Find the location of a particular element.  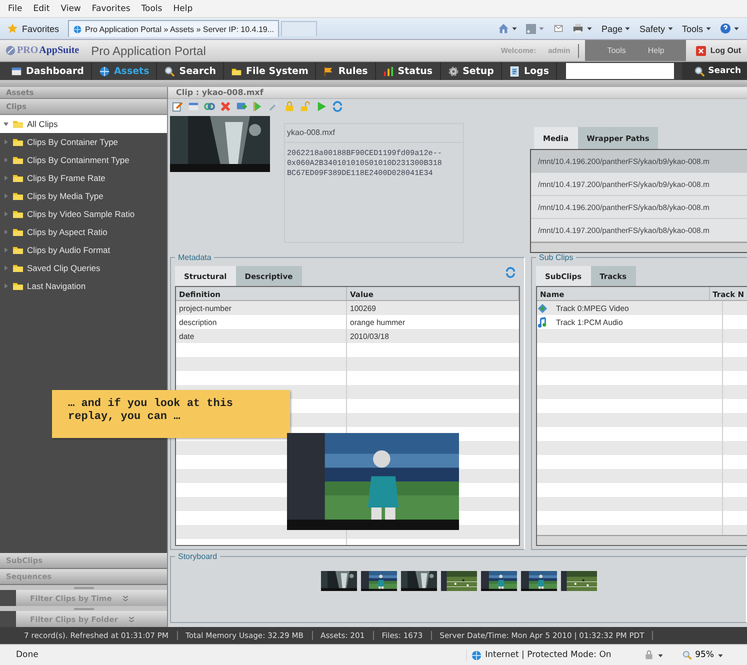

favorites-button: Favorites is located at coordinates (33, 28).